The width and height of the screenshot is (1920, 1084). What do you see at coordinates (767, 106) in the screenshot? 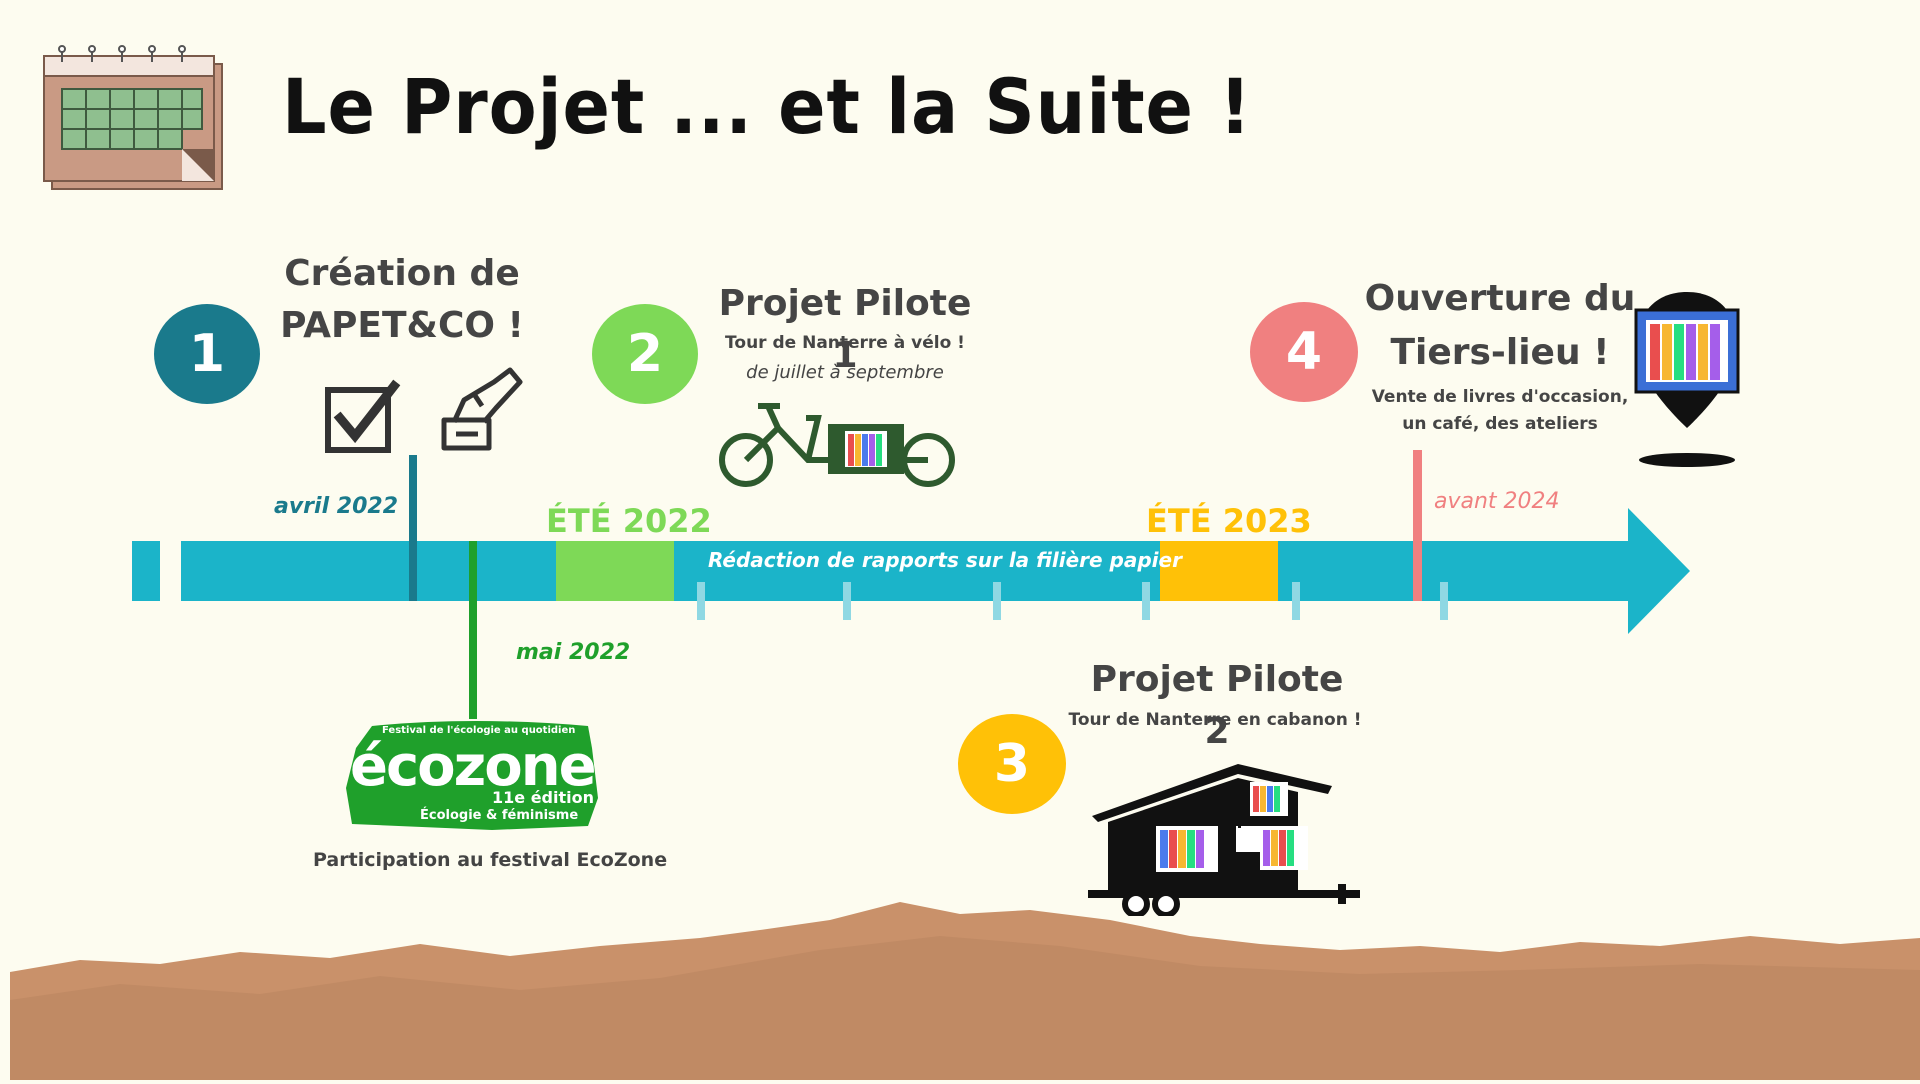
I see `page-title: Le Projet ... et la Suite !` at bounding box center [767, 106].